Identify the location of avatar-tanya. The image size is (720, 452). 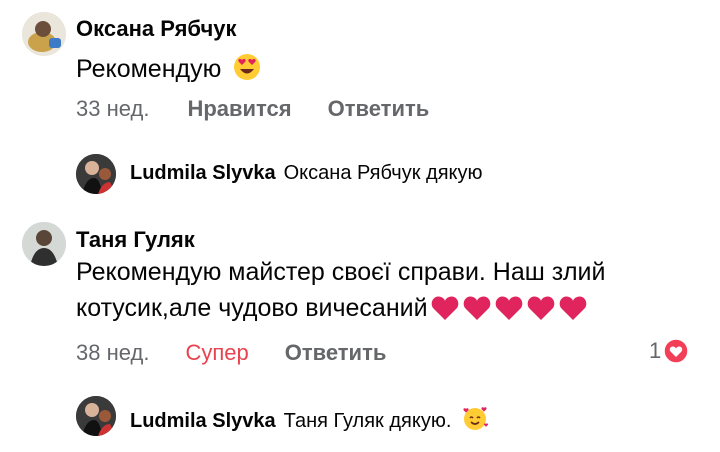
(44, 244).